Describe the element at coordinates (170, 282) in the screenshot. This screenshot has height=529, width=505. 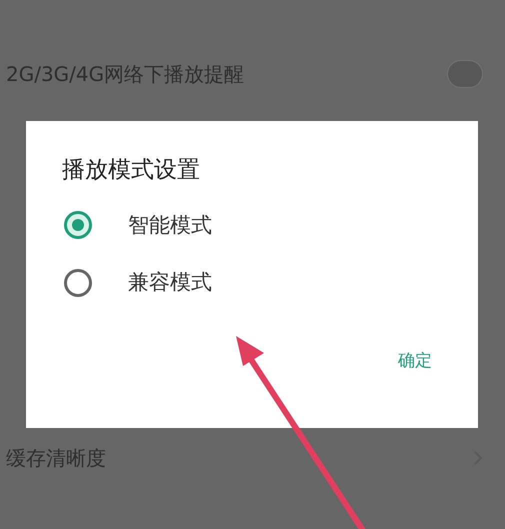
I see `option-label: 兼容模式` at that location.